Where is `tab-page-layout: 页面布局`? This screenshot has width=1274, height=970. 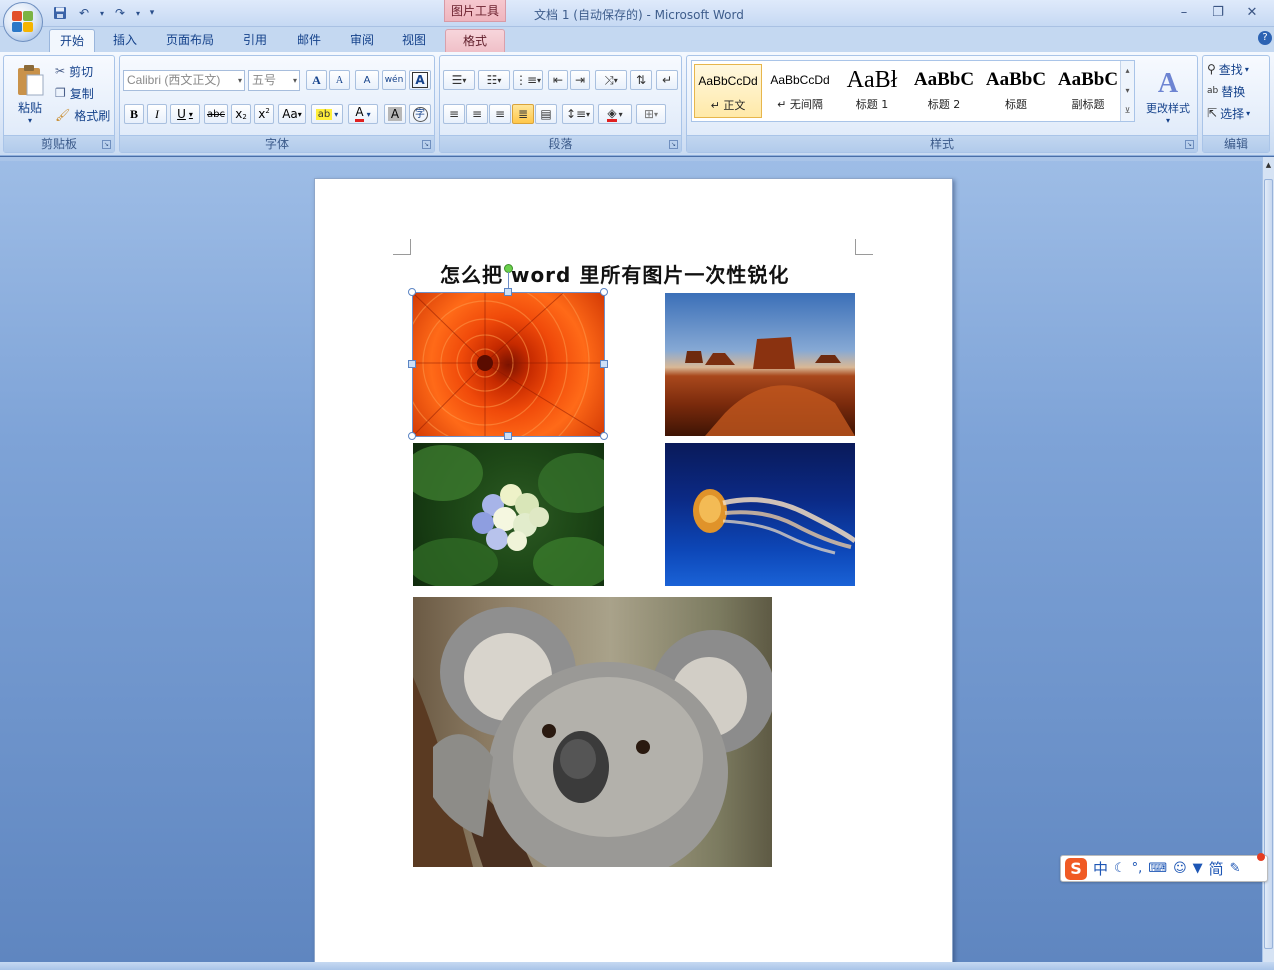
tab-page-layout: 页面布局 is located at coordinates (190, 40).